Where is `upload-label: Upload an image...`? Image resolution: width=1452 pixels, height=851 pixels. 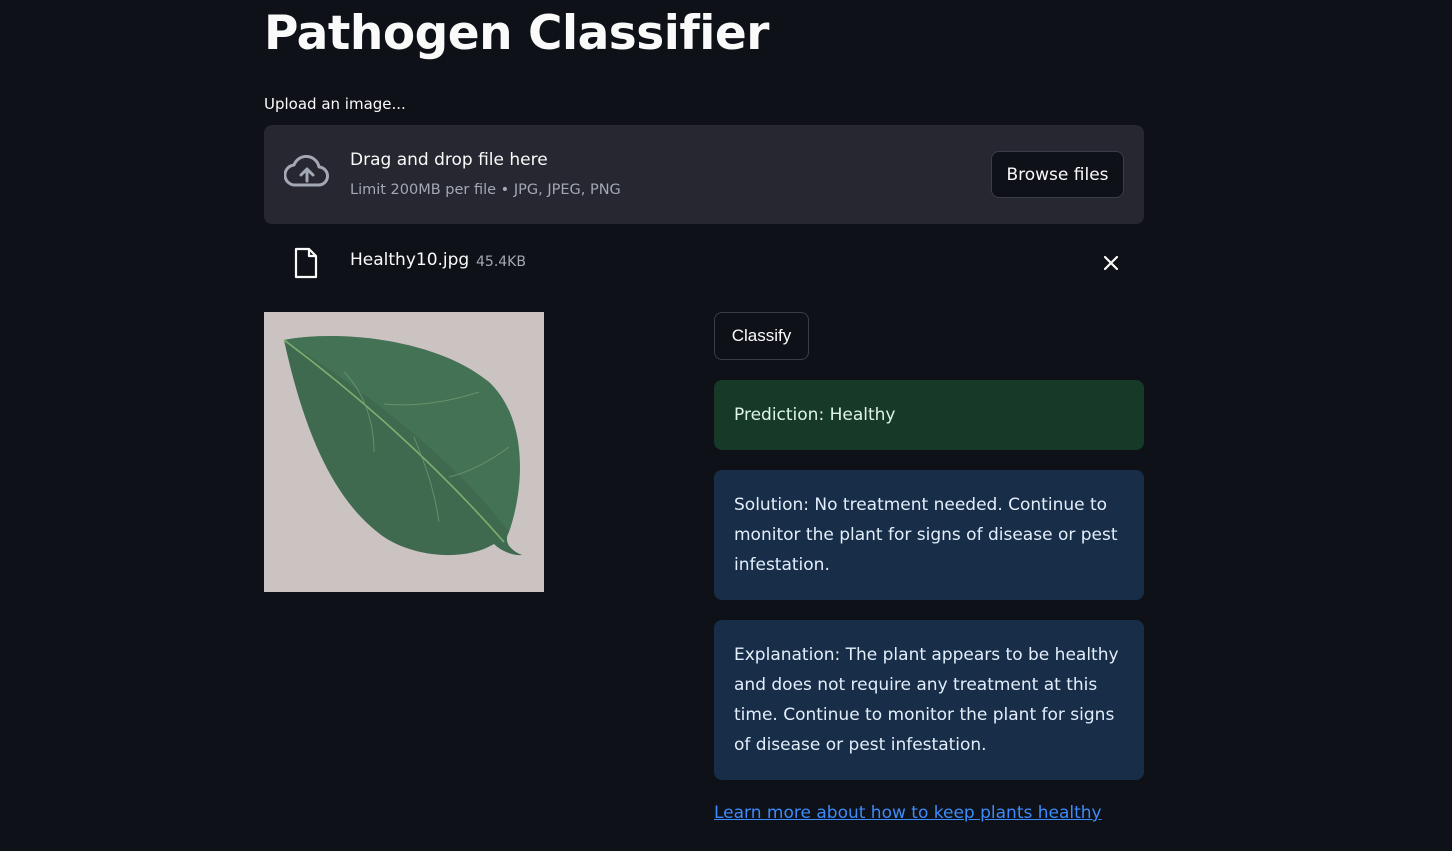
upload-label: Upload an image... is located at coordinates (335, 104).